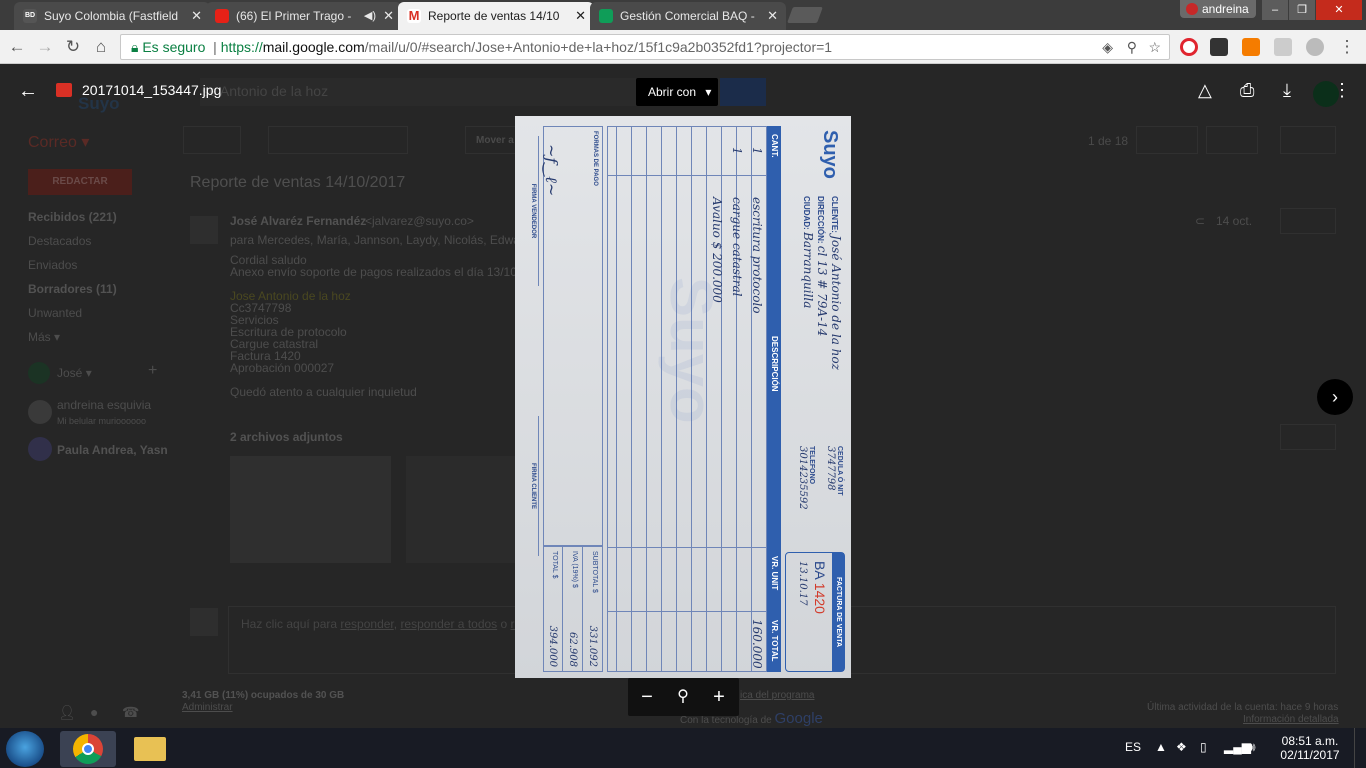 Image resolution: width=1366 pixels, height=768 pixels. Describe the element at coordinates (338, 140) in the screenshot. I see `toolbar-button-group` at that location.